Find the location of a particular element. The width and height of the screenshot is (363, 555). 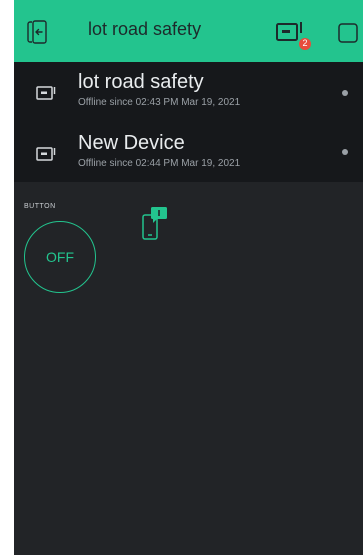

square-button is located at coordinates (348, 33).